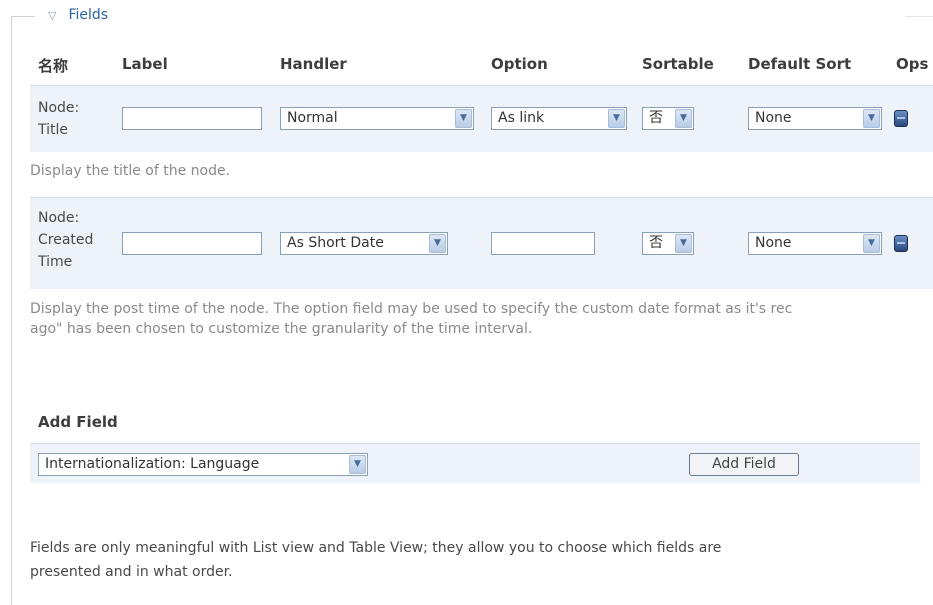 The width and height of the screenshot is (933, 605). I want to click on collapse-triangle-icon: ▽, so click(52, 15).